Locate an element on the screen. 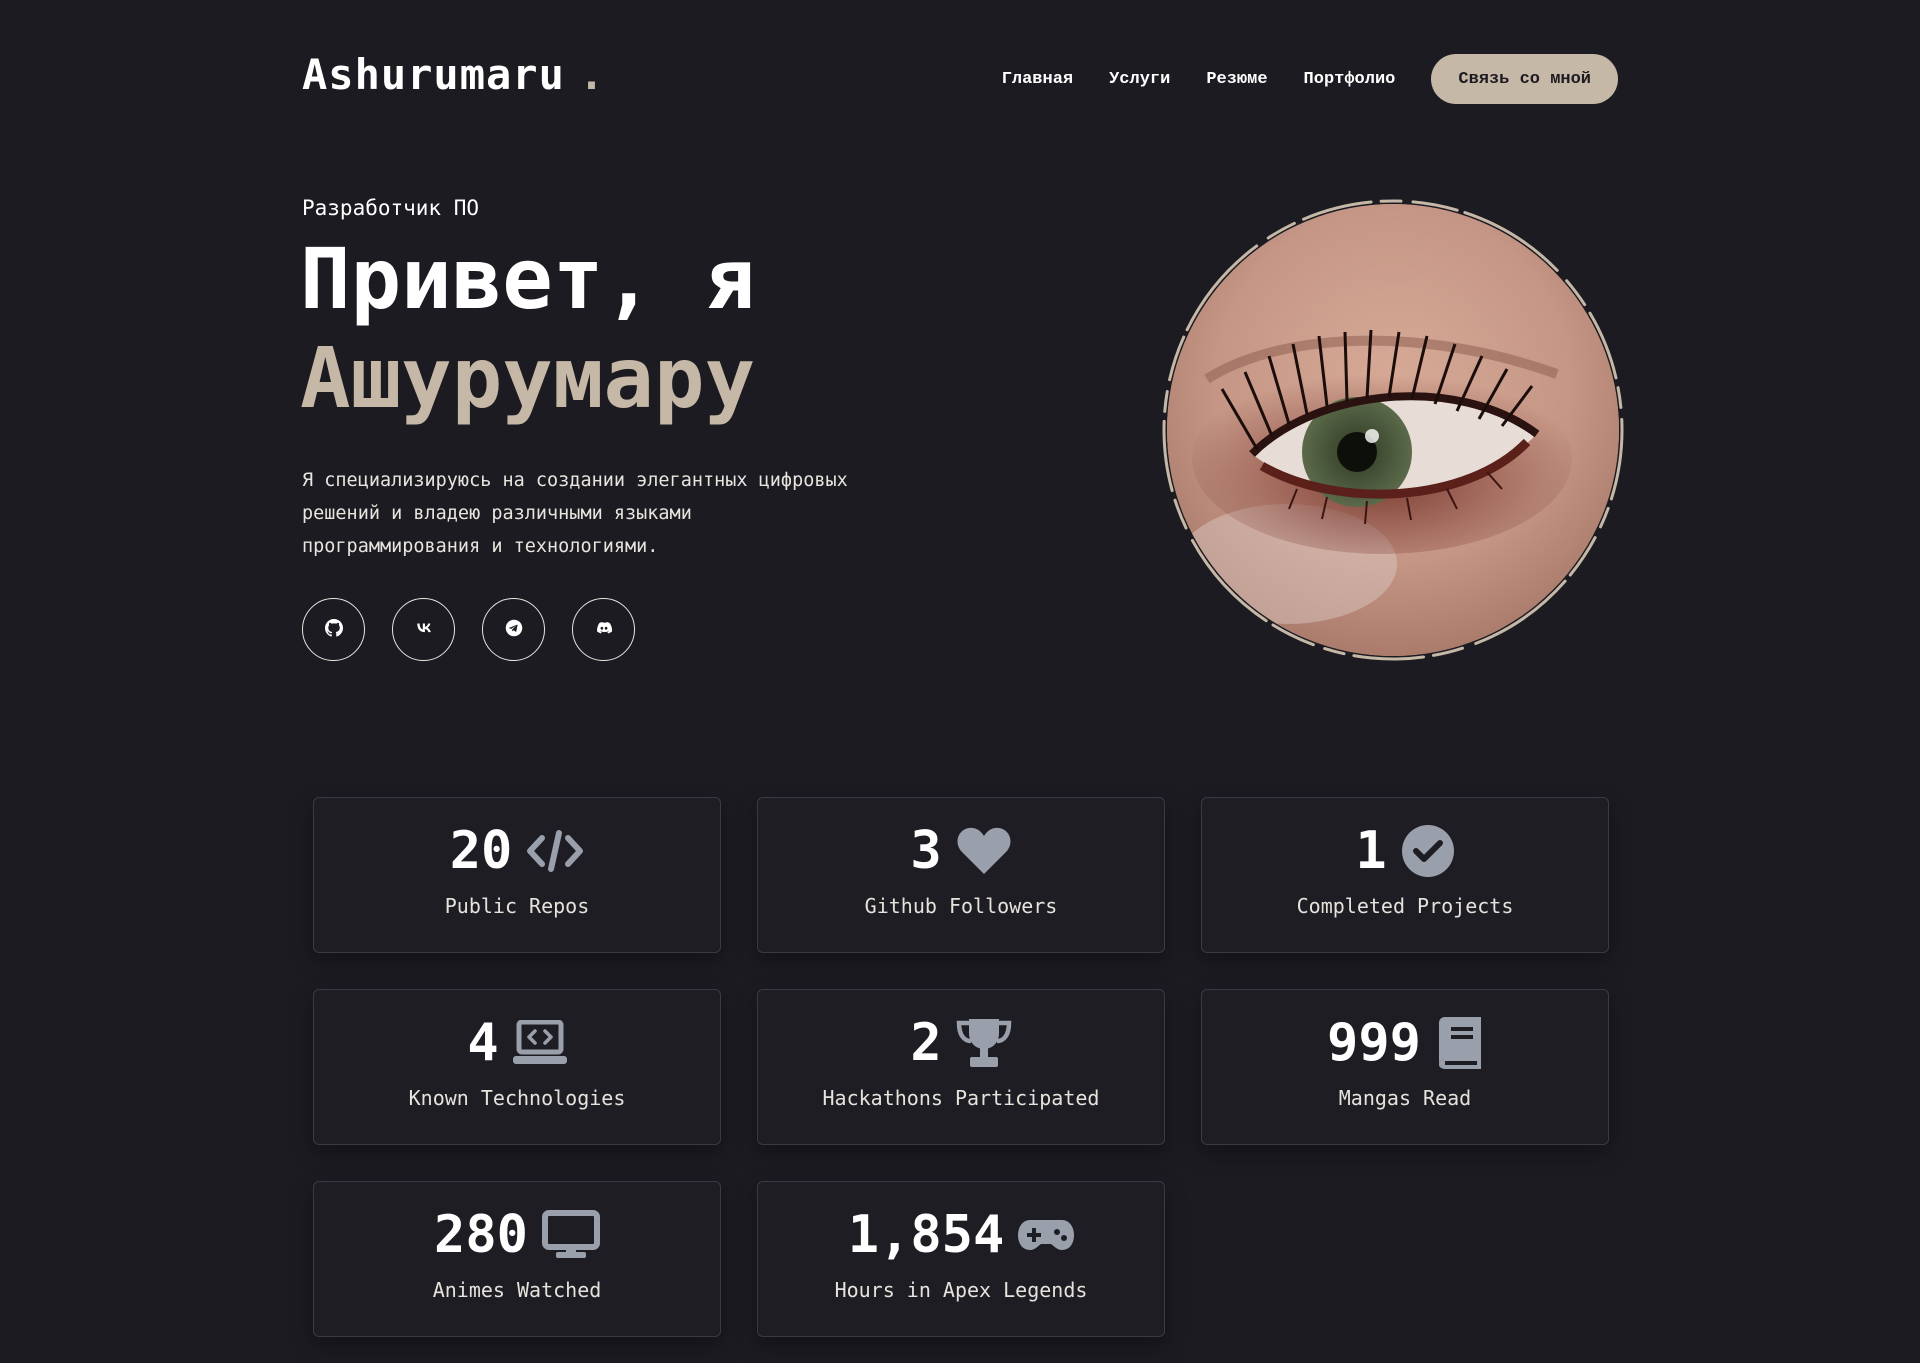  stat-label: Completed Projects is located at coordinates (1405, 906).